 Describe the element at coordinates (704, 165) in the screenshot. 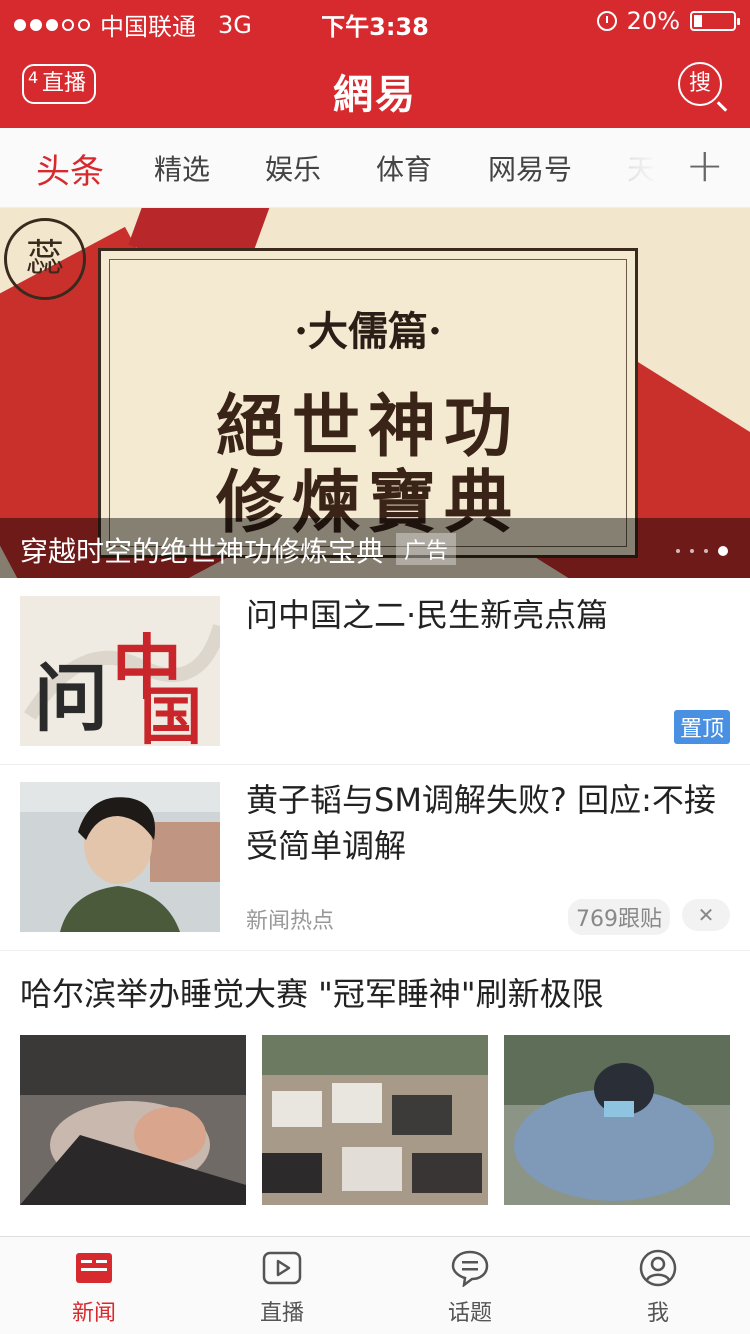

I see `plus-icon: +` at that location.